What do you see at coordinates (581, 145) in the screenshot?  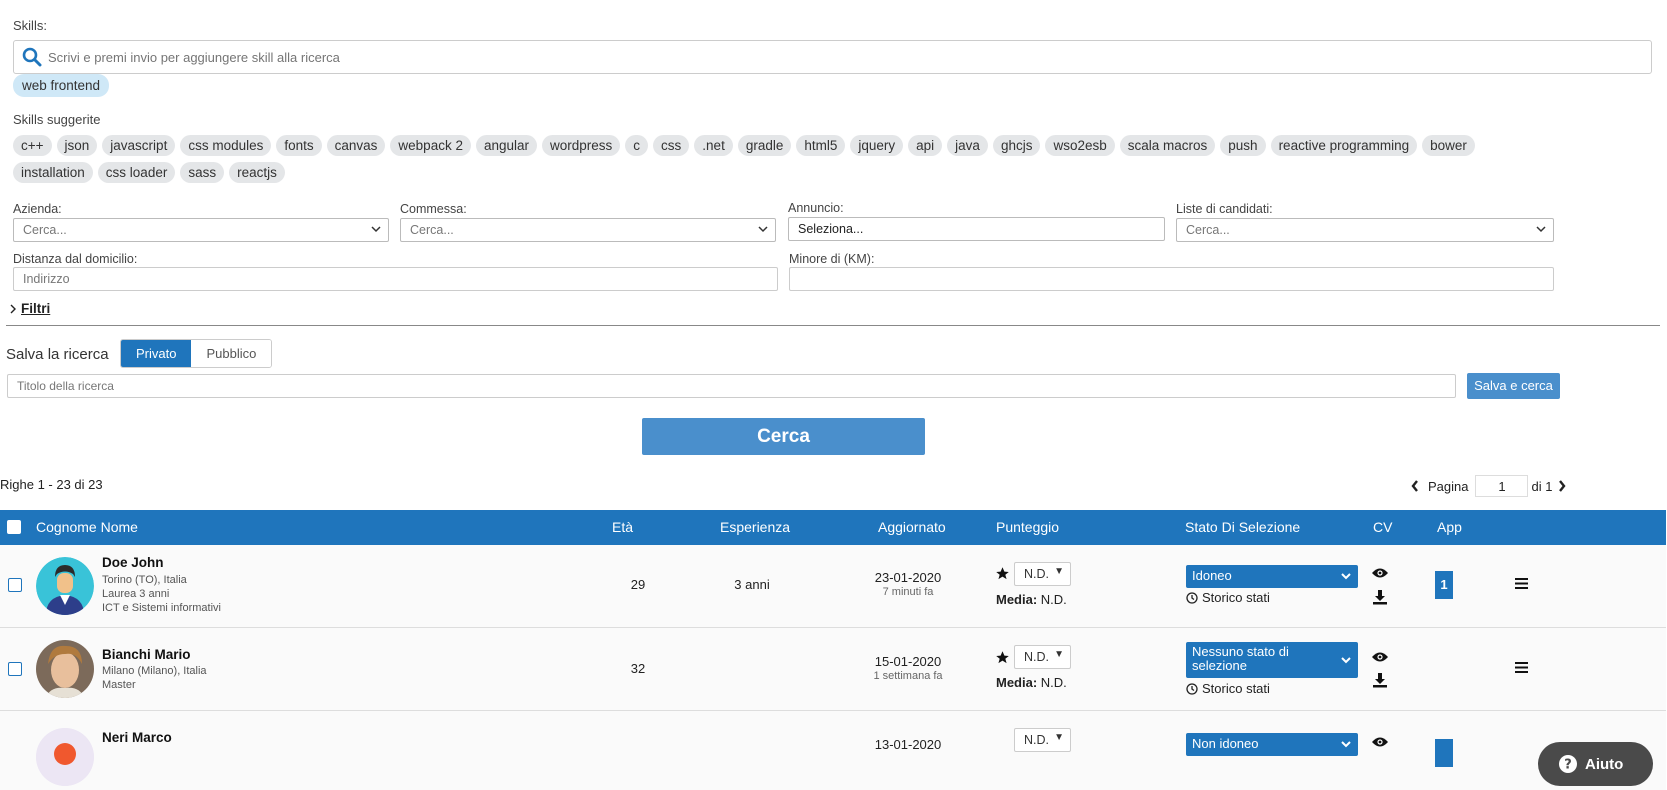 I see `suggested-skill-chip: wordpress` at bounding box center [581, 145].